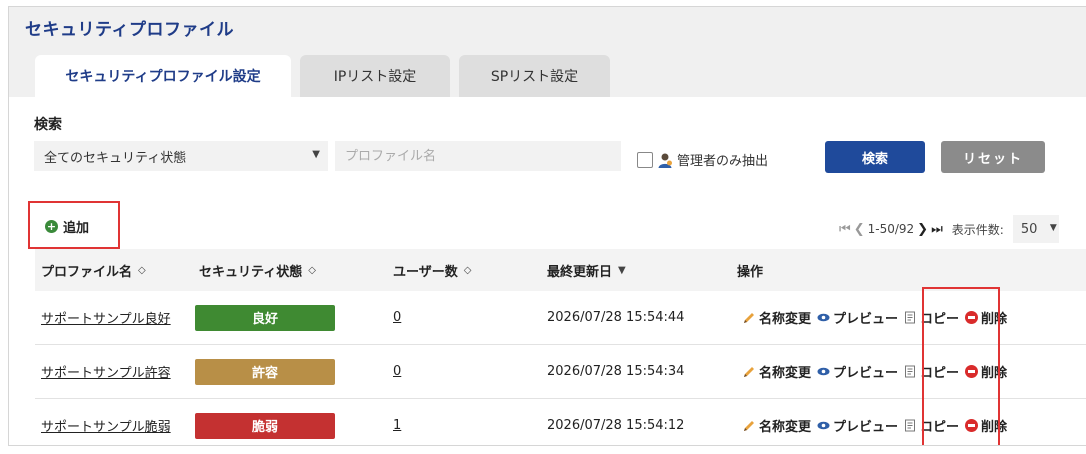  I want to click on per-page-value: 50, so click(1029, 229).